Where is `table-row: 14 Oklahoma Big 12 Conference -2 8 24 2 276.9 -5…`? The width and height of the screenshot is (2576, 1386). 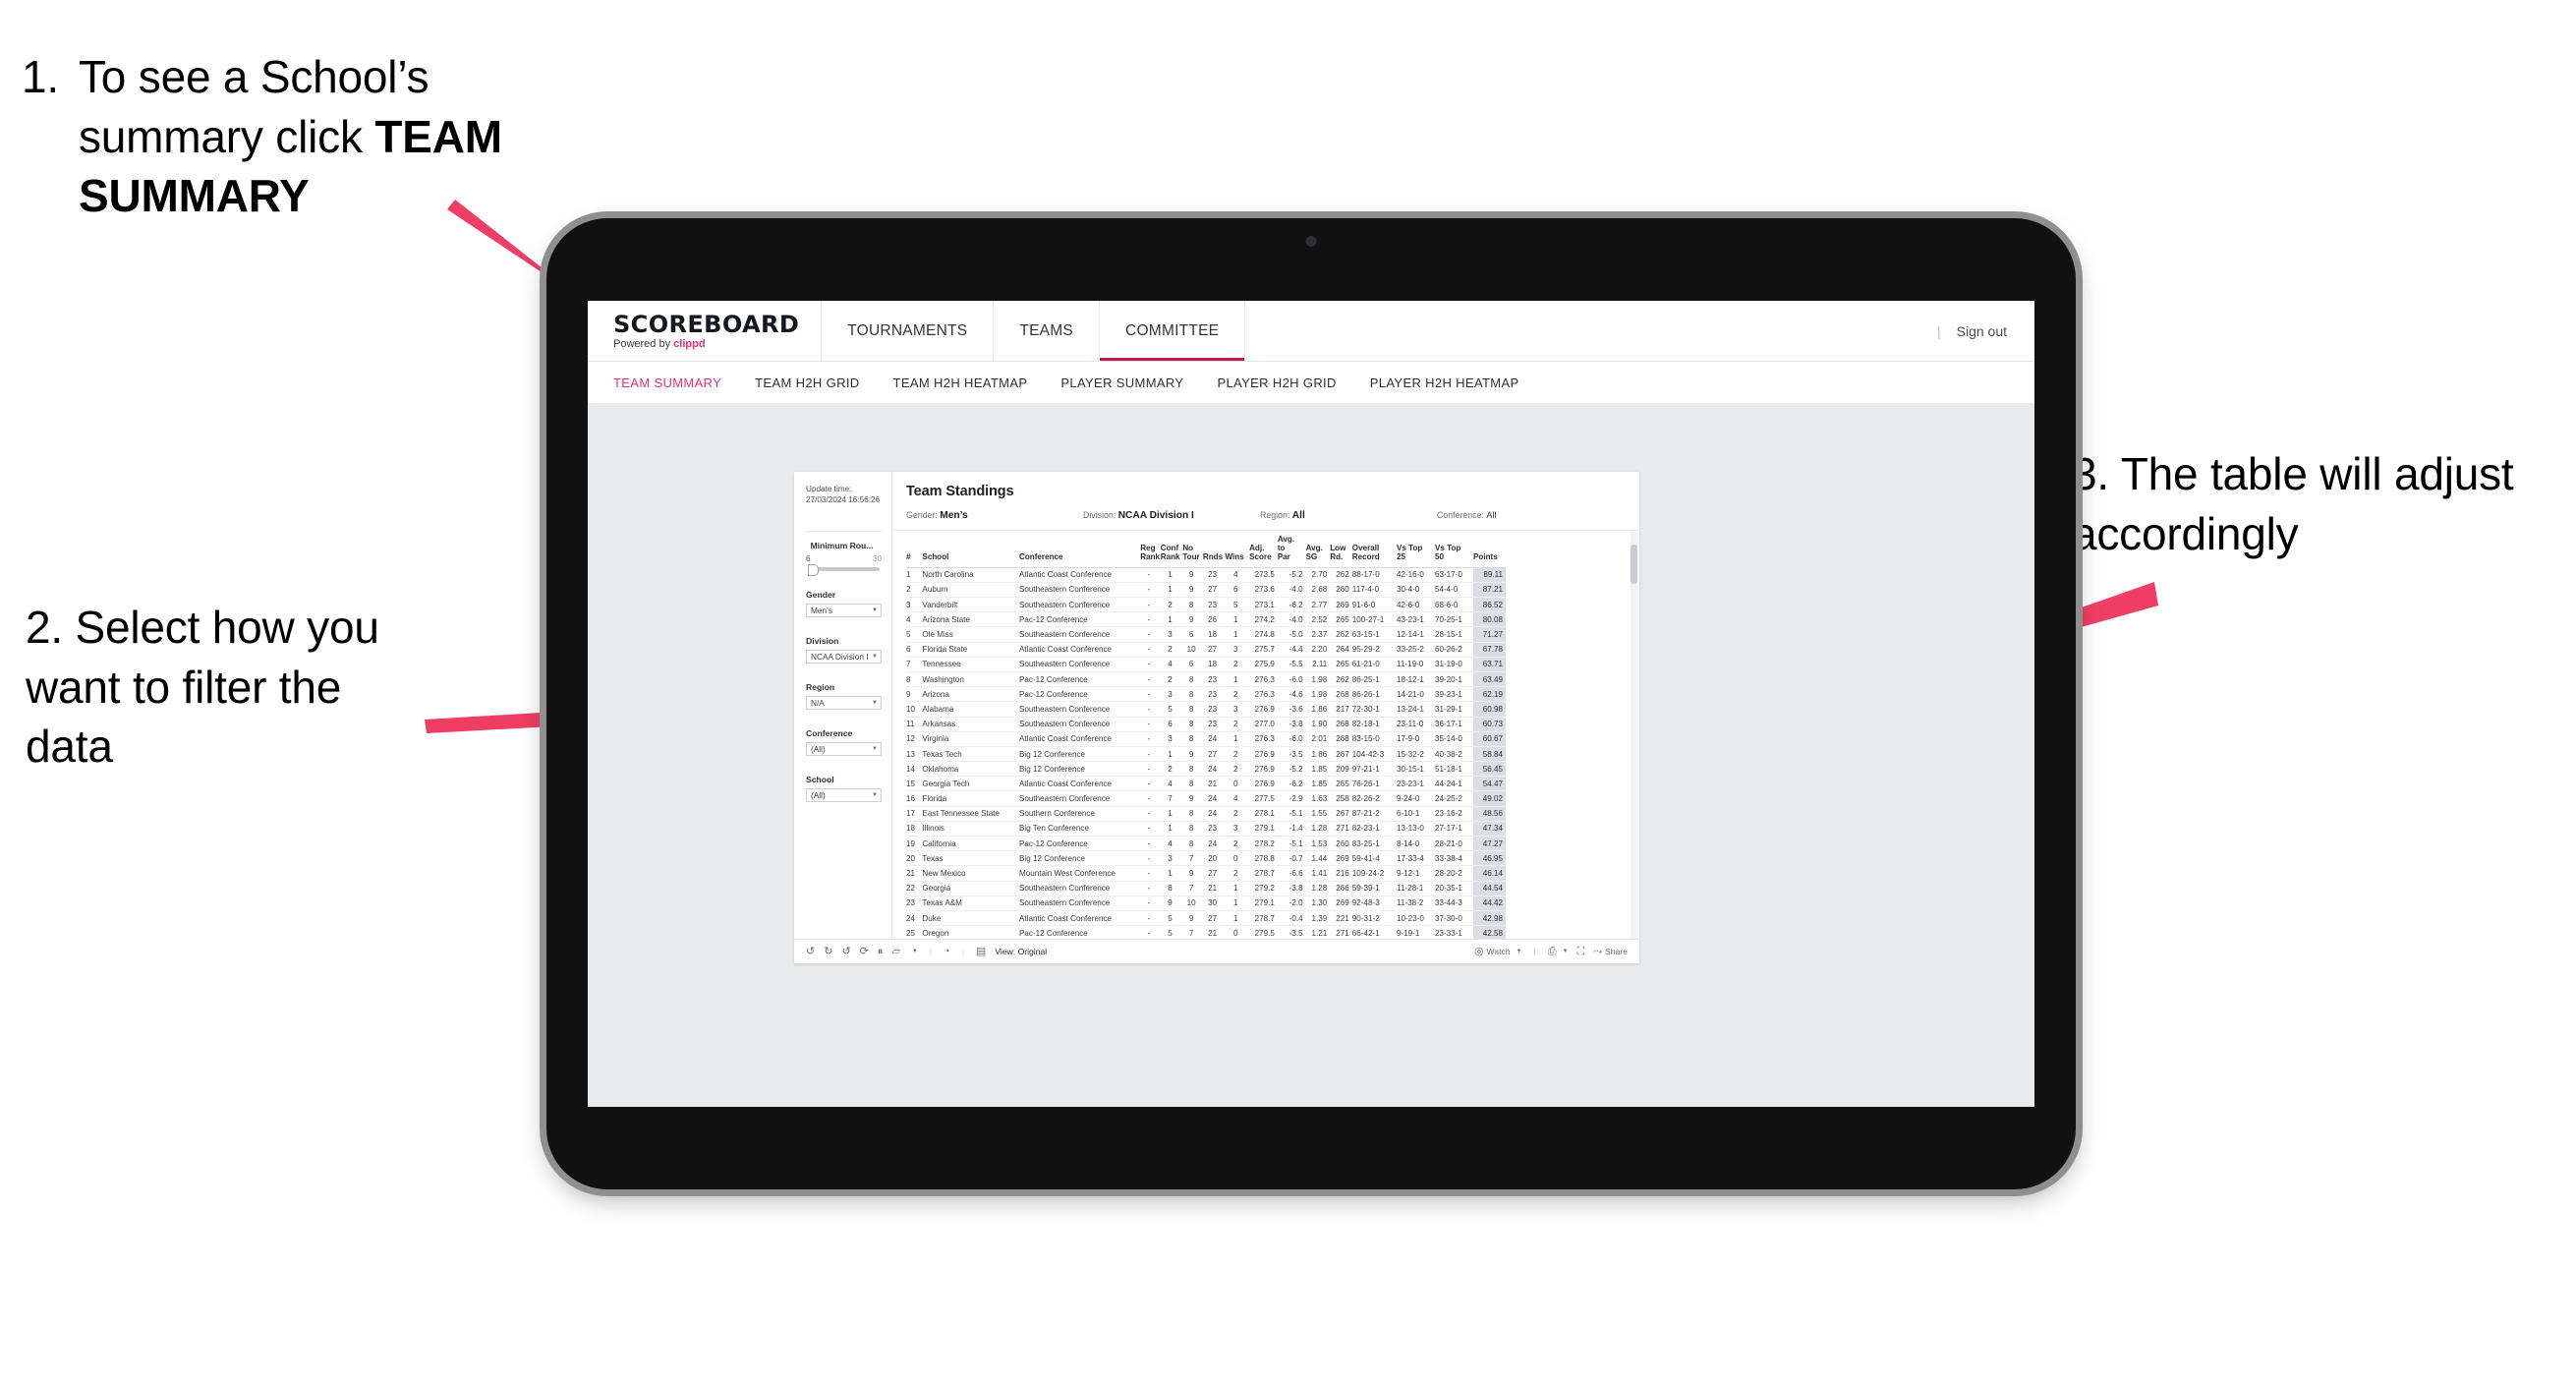
table-row: 14 Oklahoma Big 12 Conference -2 8 24 2 276.9 -5… is located at coordinates (1206, 769).